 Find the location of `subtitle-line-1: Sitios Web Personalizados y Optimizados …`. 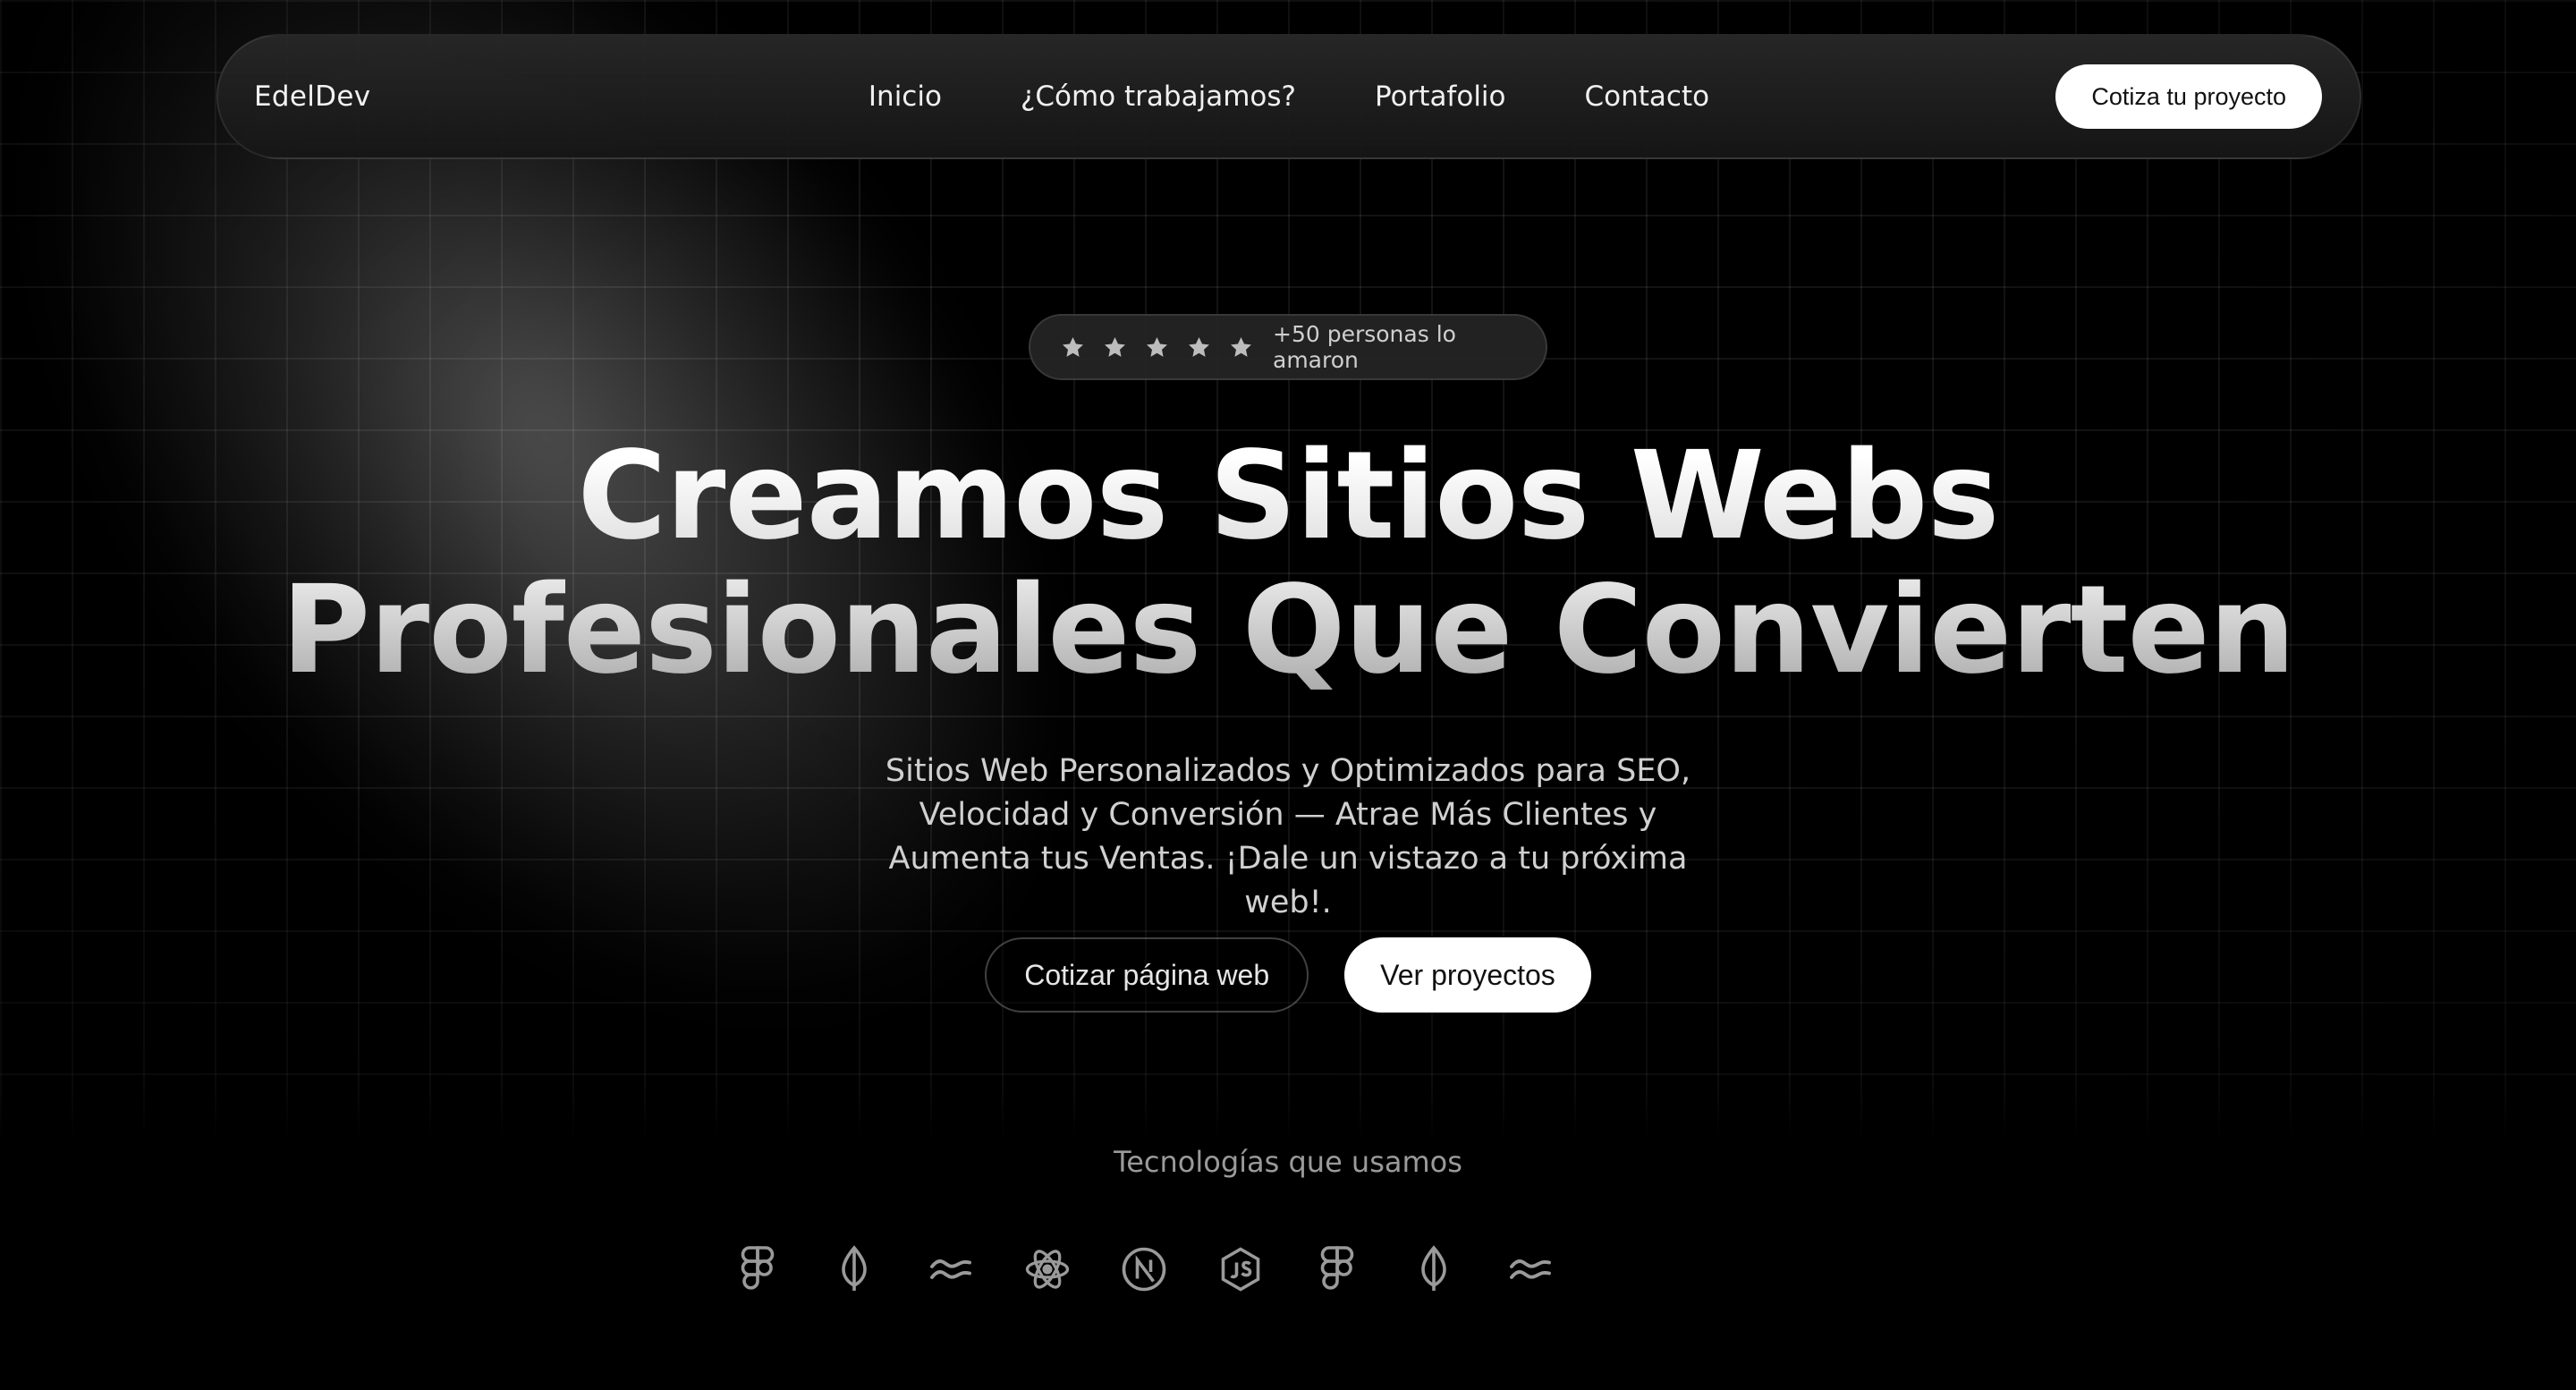

subtitle-line-1: Sitios Web Personalizados y Optimizados … is located at coordinates (1288, 771).